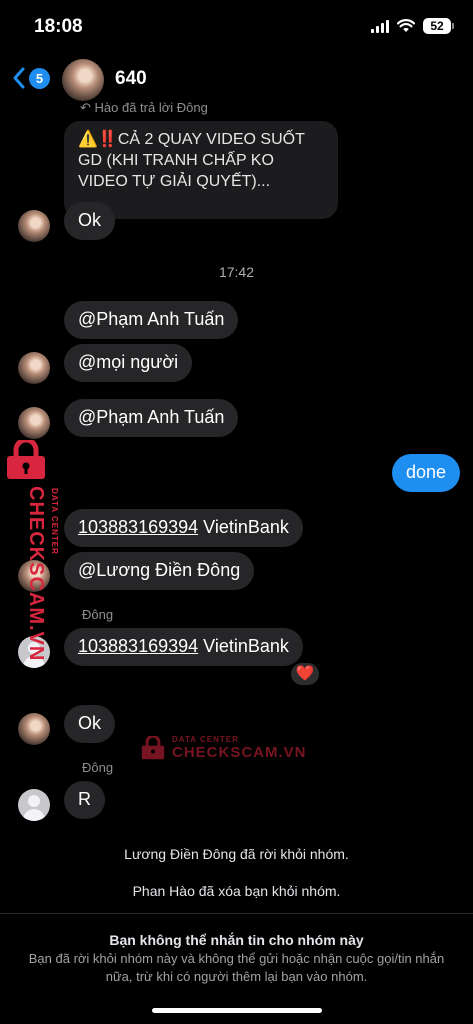 The height and width of the screenshot is (1024, 473). What do you see at coordinates (380, 26) in the screenshot?
I see `signal-icon` at bounding box center [380, 26].